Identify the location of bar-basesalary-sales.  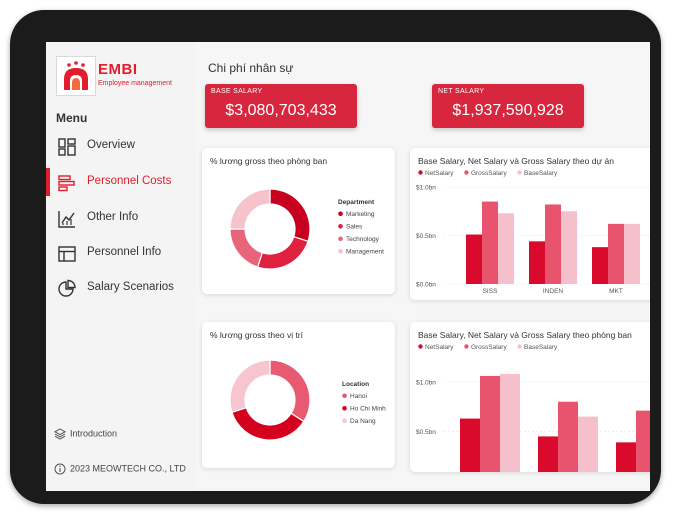
(588, 444).